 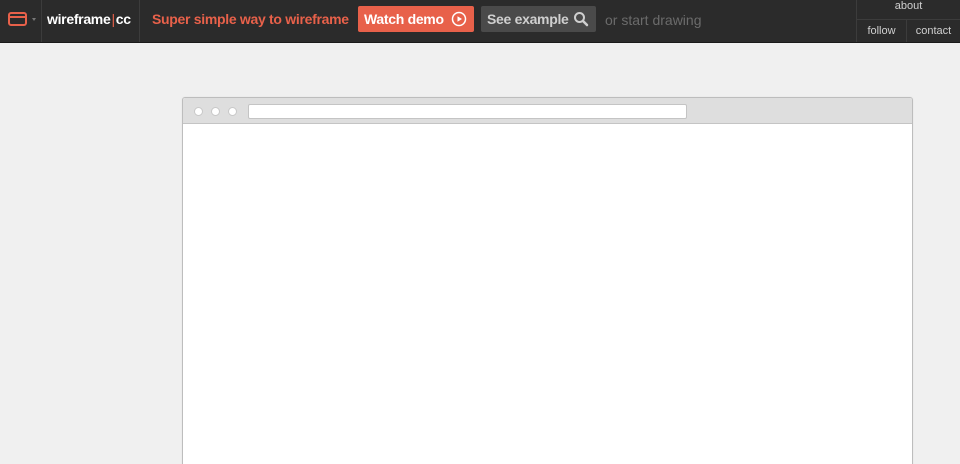 I want to click on tagline: Super simple way to wireframe, so click(x=250, y=19).